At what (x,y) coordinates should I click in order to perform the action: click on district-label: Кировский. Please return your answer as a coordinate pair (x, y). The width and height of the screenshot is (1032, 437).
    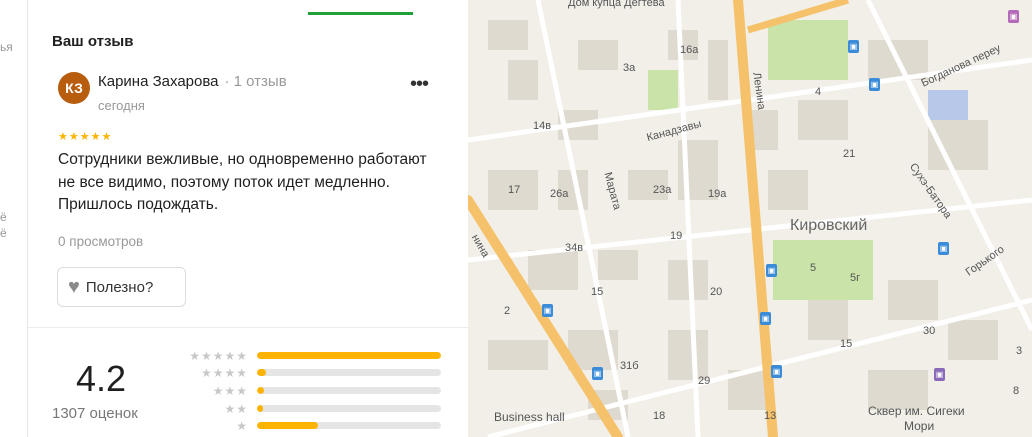
    Looking at the image, I should click on (829, 225).